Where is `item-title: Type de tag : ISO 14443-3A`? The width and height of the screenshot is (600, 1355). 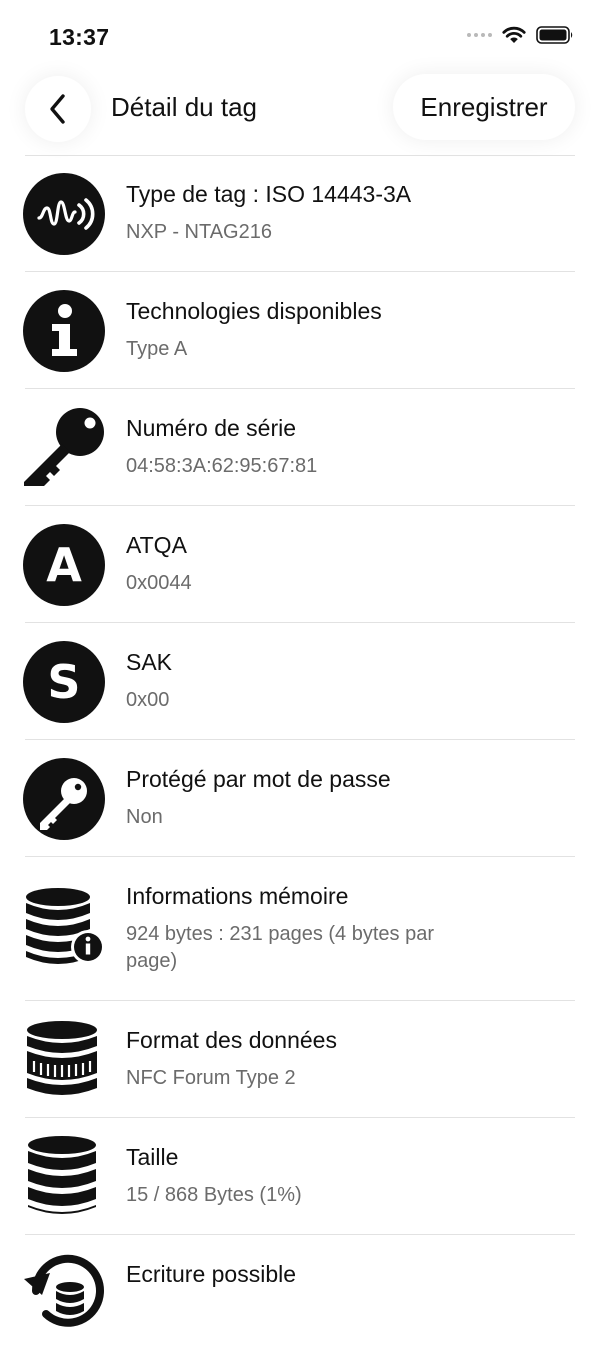
item-title: Type de tag : ISO 14443-3A is located at coordinates (269, 194).